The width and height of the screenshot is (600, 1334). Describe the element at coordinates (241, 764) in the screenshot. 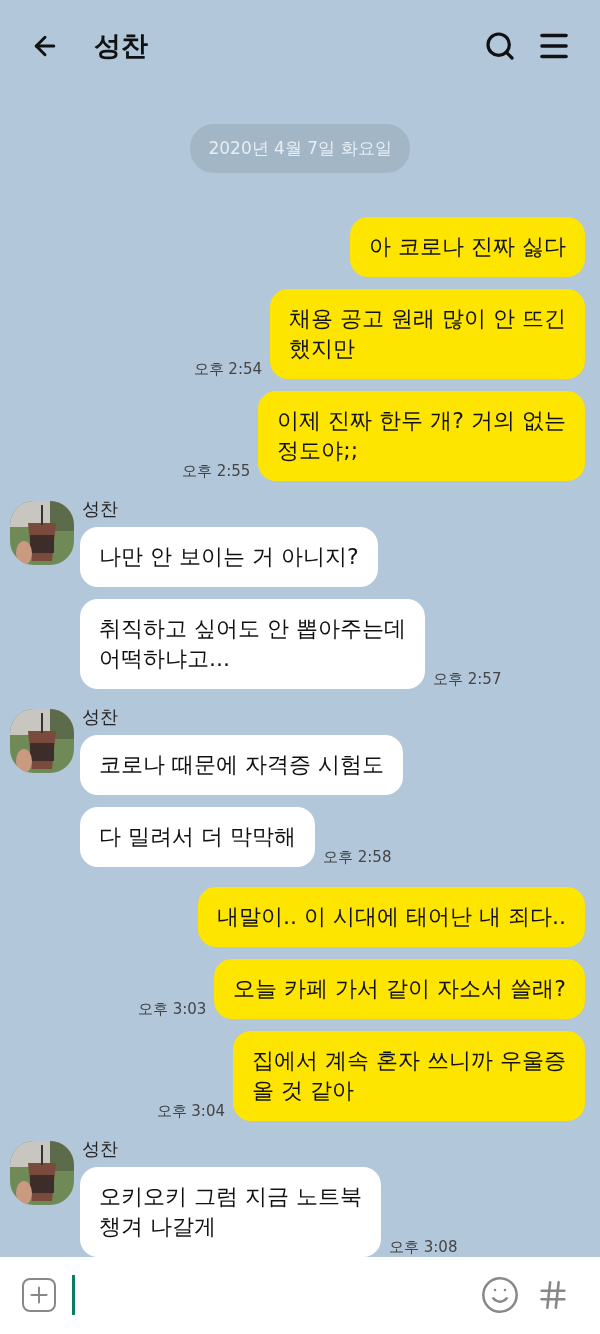

I see `received-message-bubble: 코로나 때문에 자격증 시험도` at that location.